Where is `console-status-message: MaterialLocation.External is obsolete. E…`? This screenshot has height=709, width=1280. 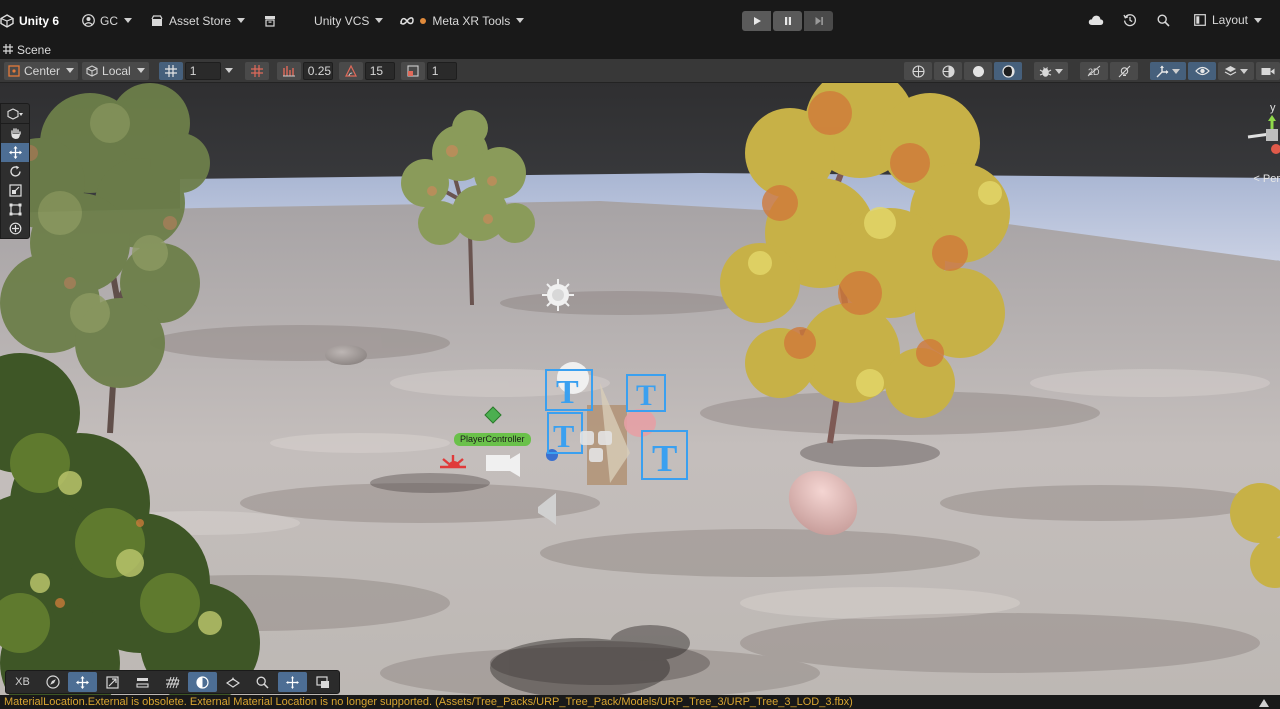 console-status-message: MaterialLocation.External is obsolete. E… is located at coordinates (640, 702).